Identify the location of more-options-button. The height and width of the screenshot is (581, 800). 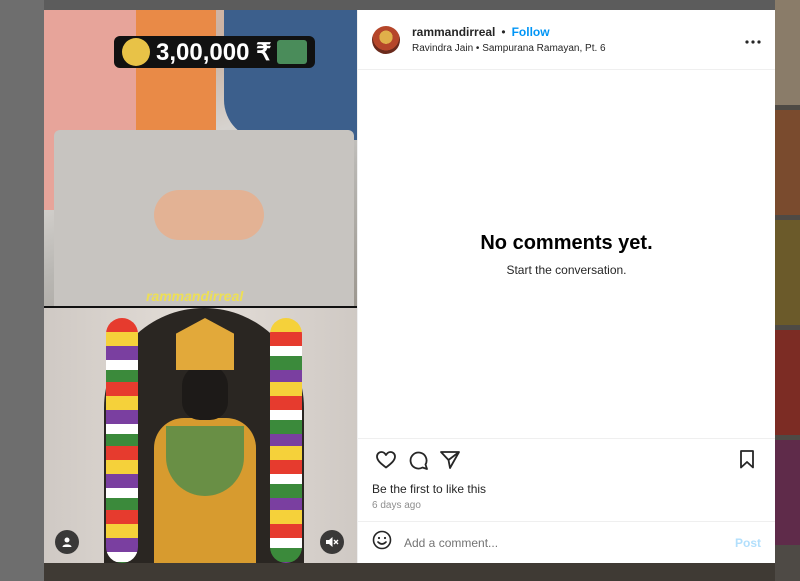
(753, 40).